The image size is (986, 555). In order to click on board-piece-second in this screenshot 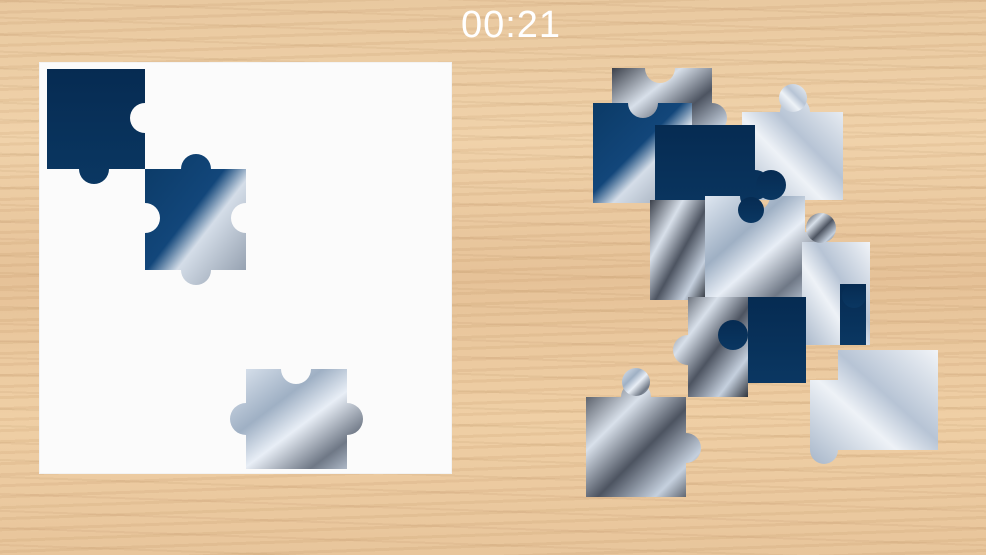, I will do `click(188, 194)`.